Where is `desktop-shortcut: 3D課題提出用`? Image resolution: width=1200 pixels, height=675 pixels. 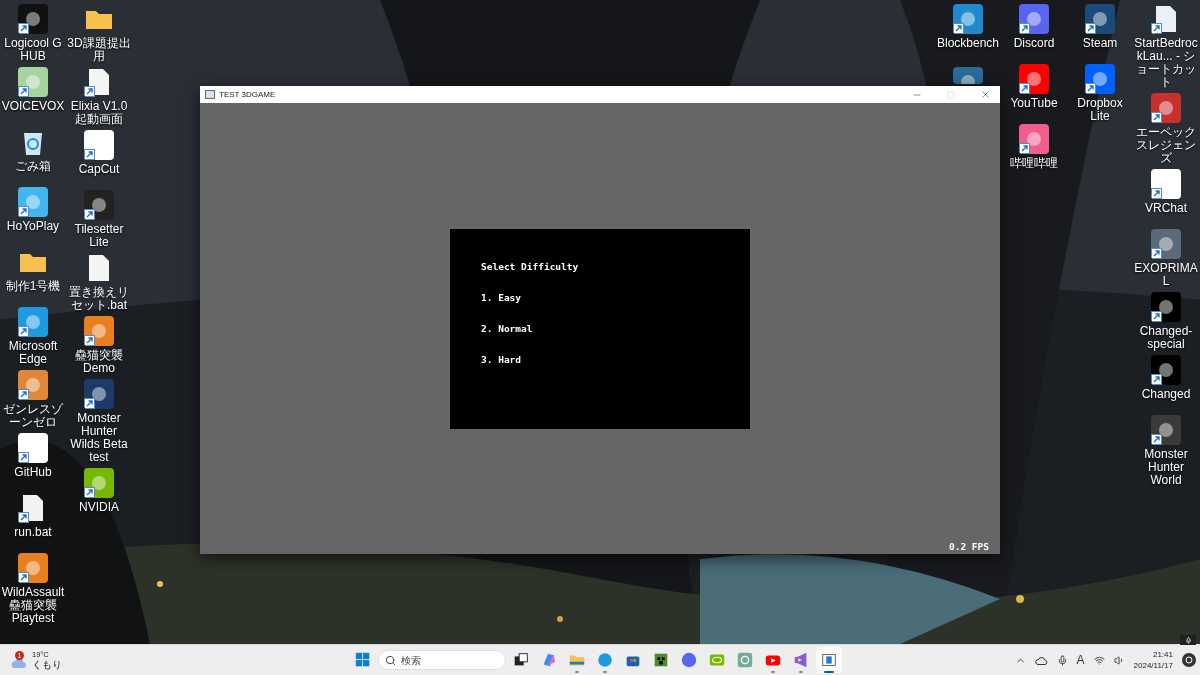
desktop-shortcut: 3D課題提出用 is located at coordinates (99, 31).